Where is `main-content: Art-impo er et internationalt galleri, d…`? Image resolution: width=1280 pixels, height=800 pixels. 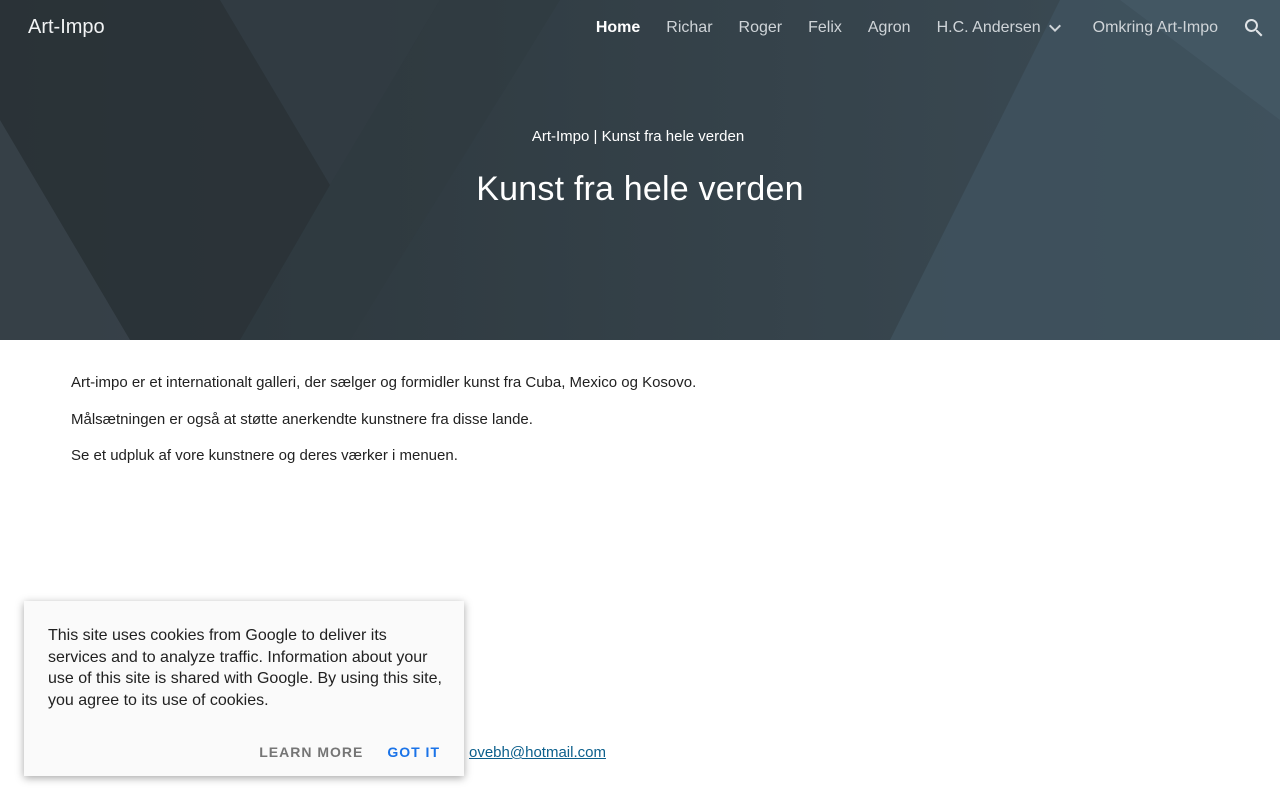 main-content: Art-impo er et internationalt galleri, d… is located at coordinates (521, 427).